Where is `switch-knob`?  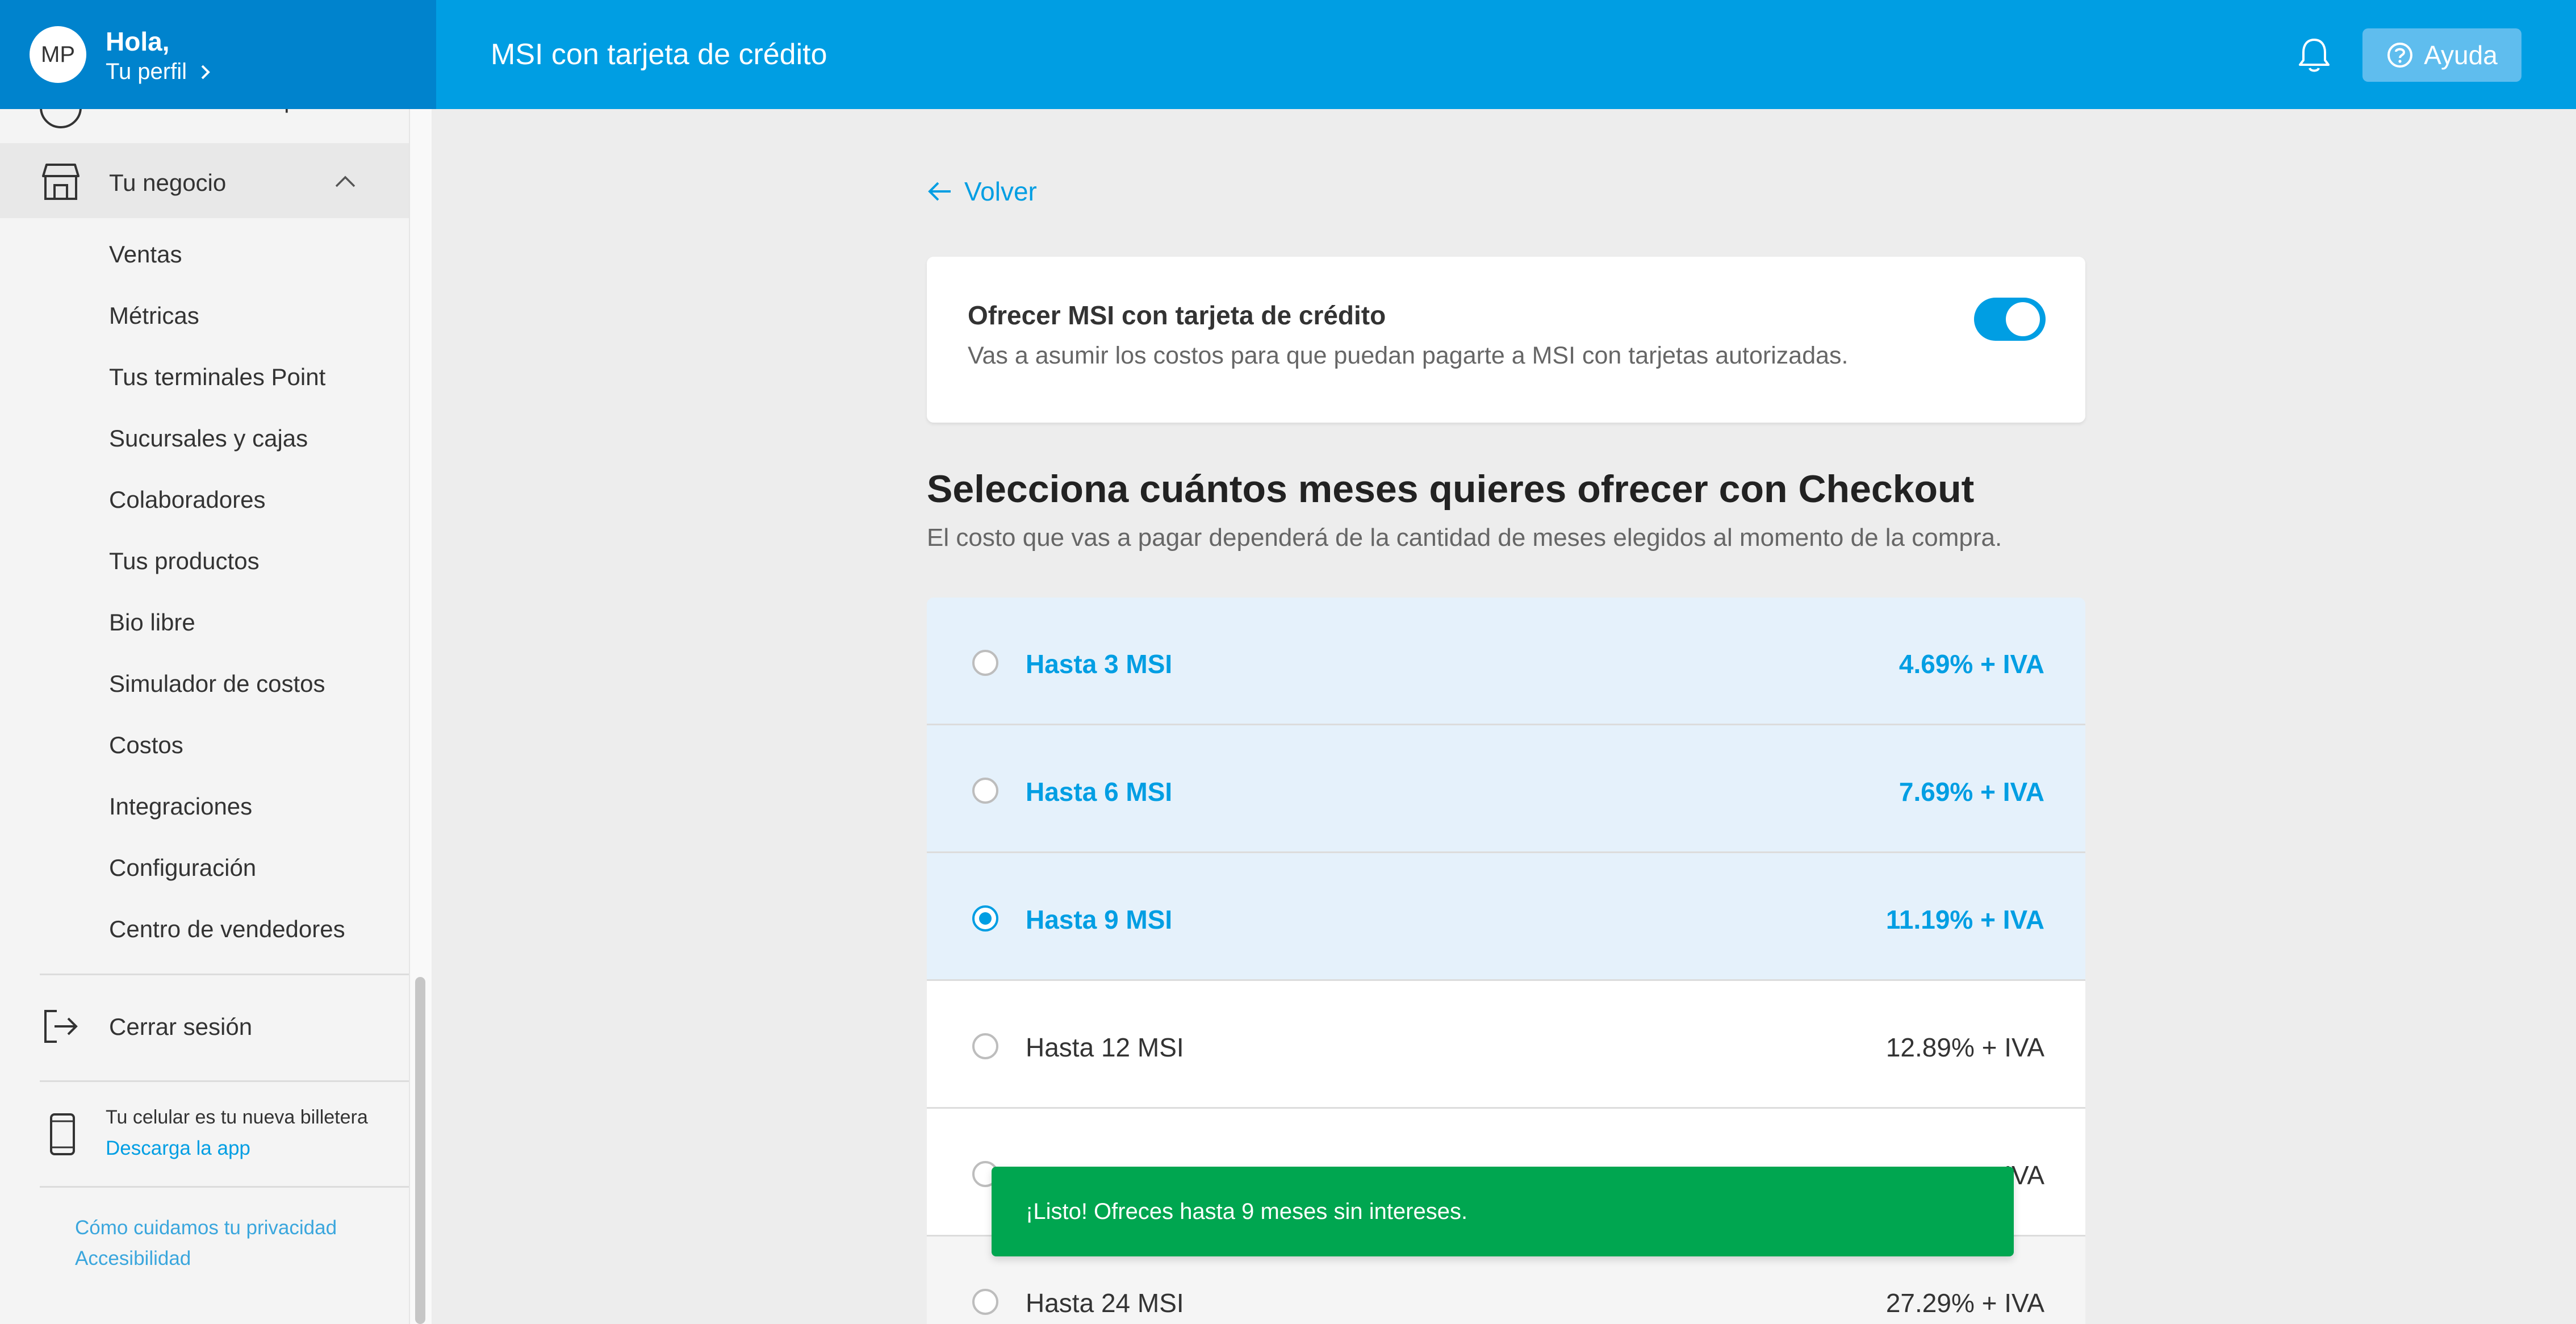 switch-knob is located at coordinates (2023, 319).